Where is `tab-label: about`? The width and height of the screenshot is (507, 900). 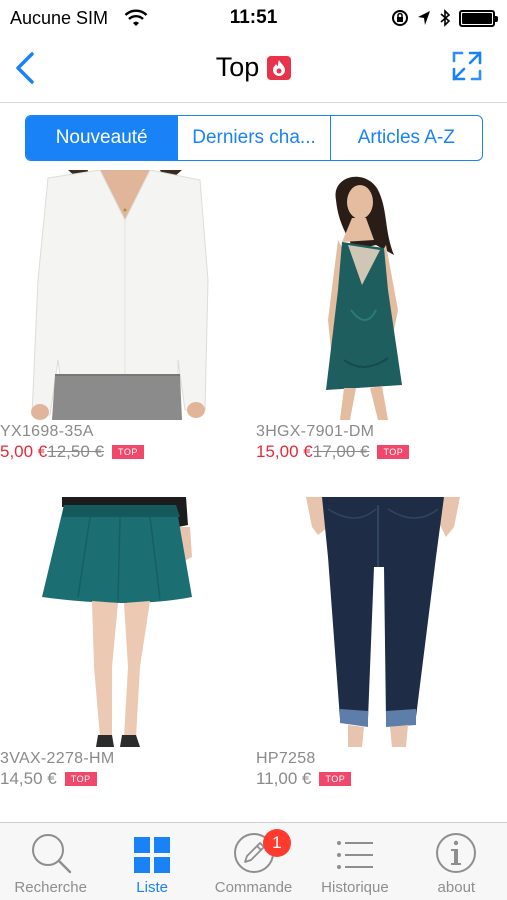 tab-label: about is located at coordinates (456, 887).